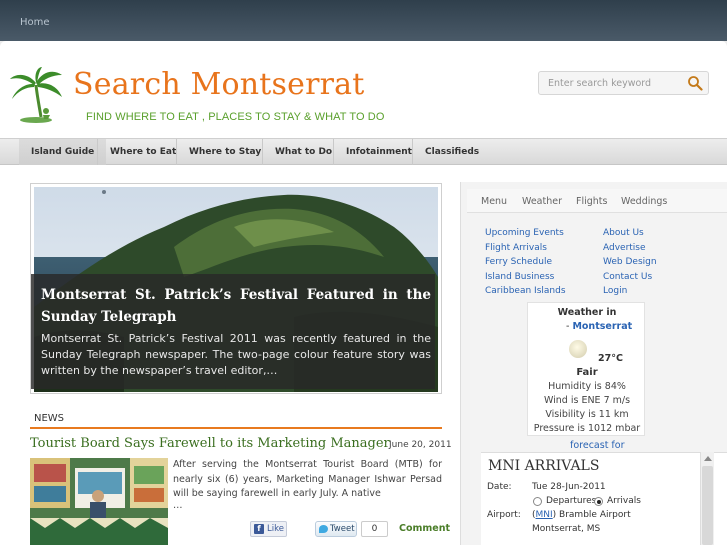 The width and height of the screenshot is (727, 545). I want to click on link-upcoming-events: Upcoming Events, so click(525, 233).